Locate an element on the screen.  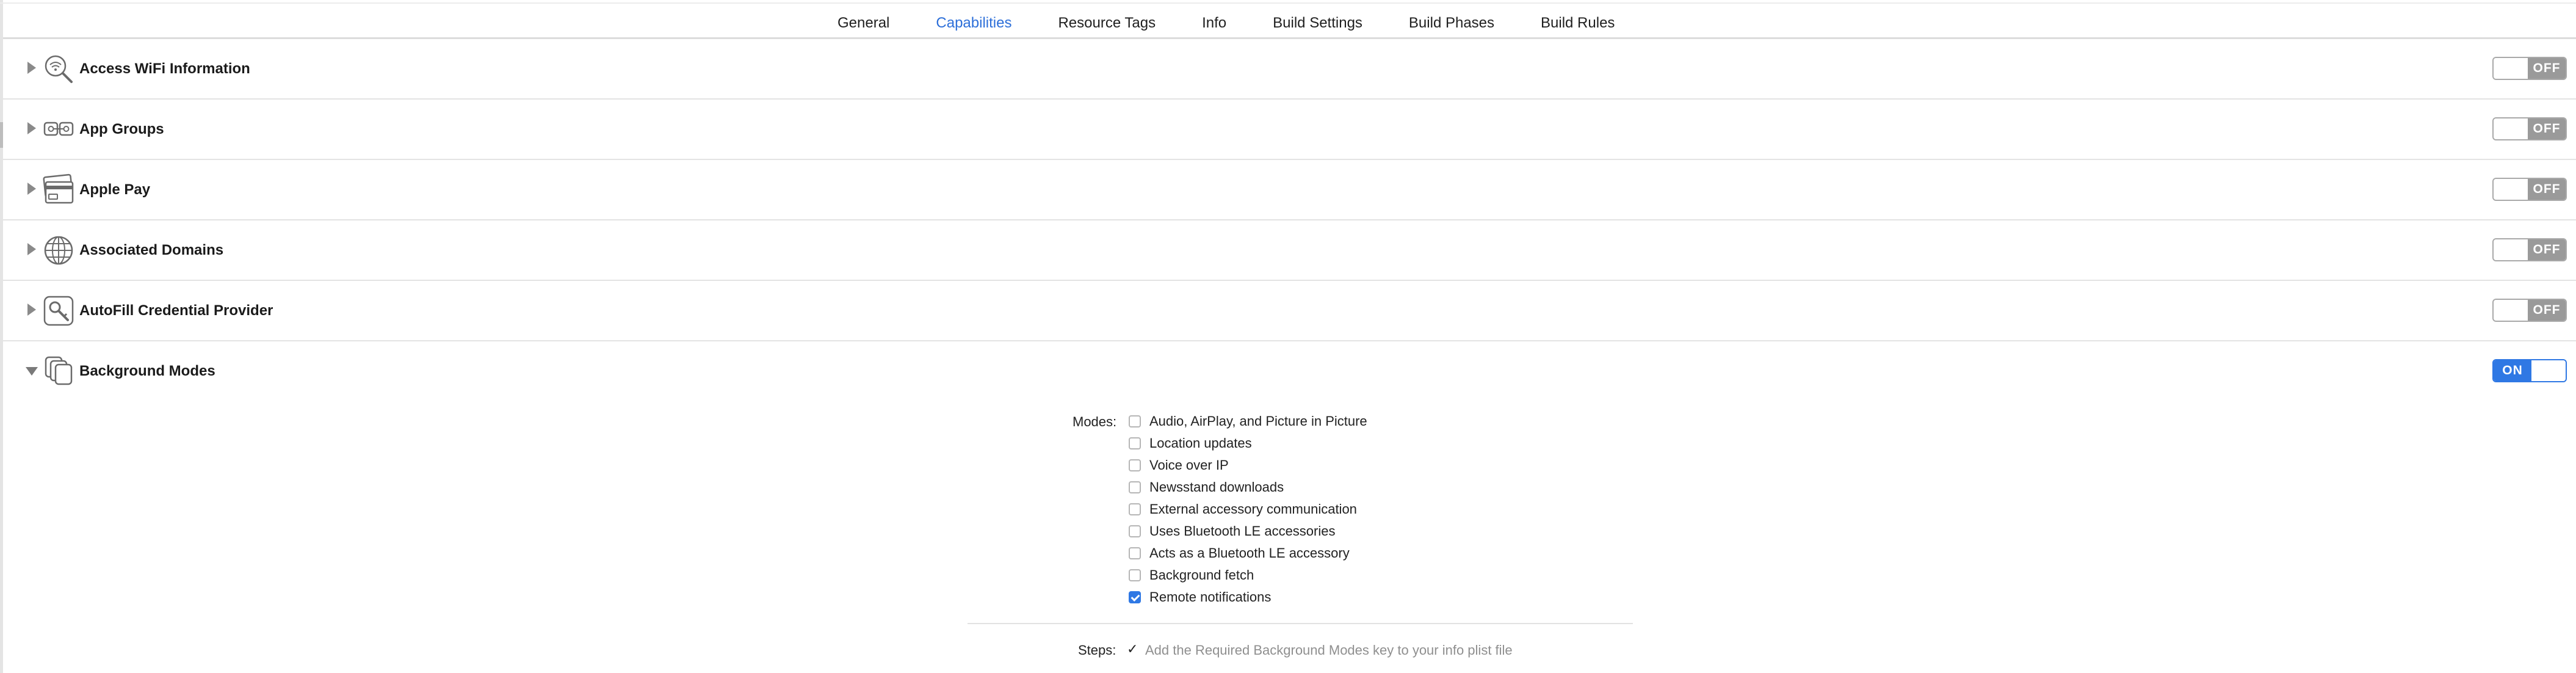
mode-checkbox-checked is located at coordinates (1135, 597).